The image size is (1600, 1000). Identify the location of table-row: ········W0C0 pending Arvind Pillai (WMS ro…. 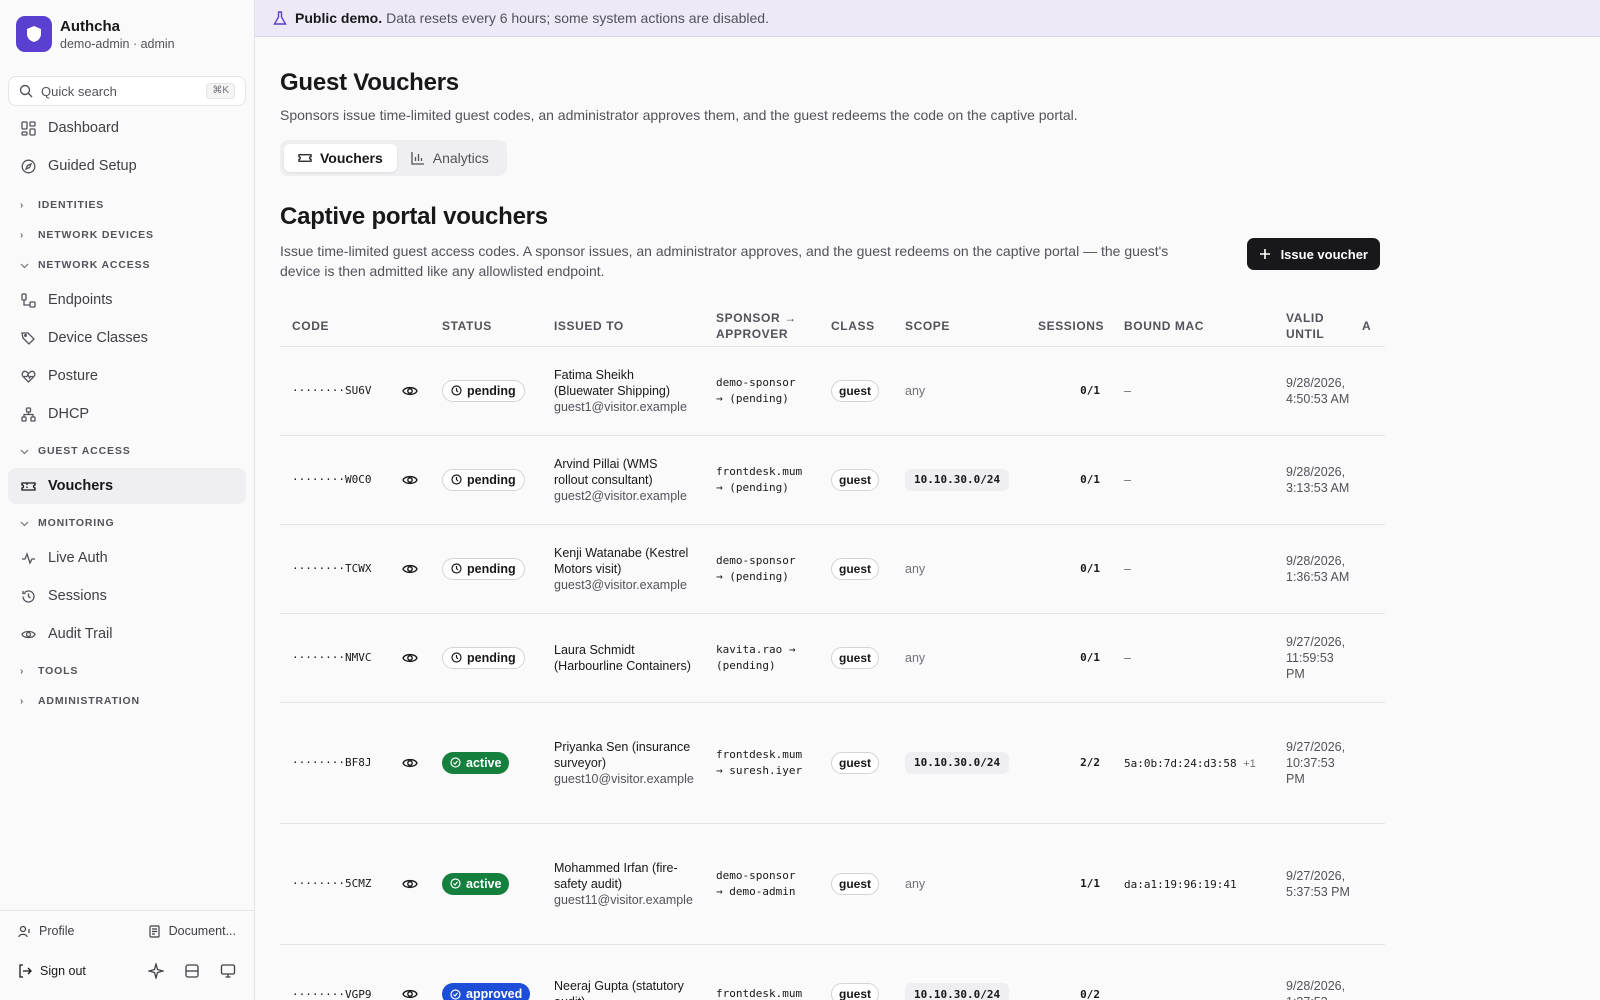
(832, 480).